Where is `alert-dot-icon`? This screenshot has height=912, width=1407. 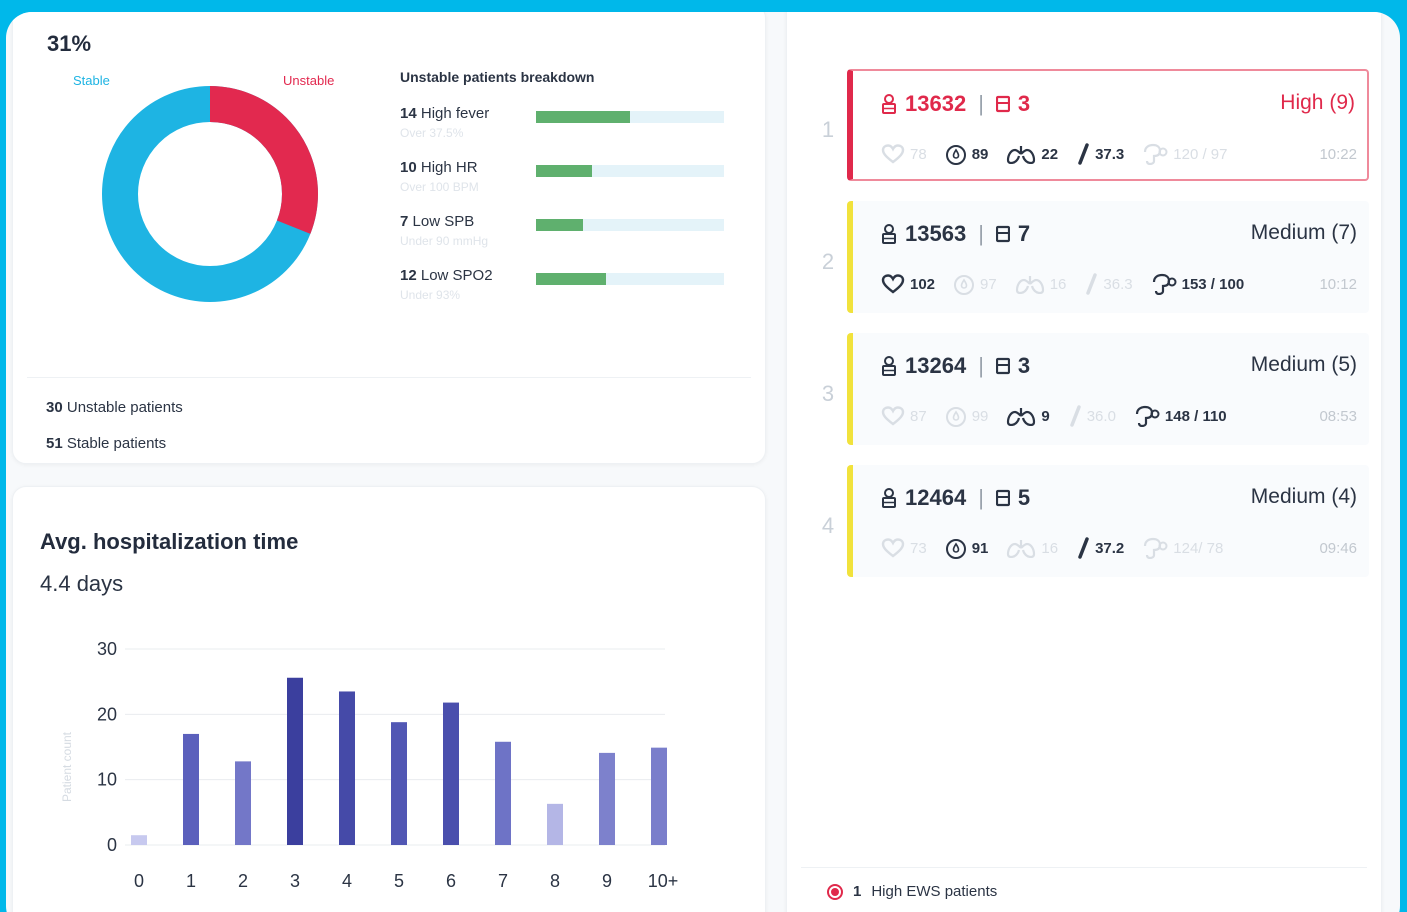
alert-dot-icon is located at coordinates (835, 891).